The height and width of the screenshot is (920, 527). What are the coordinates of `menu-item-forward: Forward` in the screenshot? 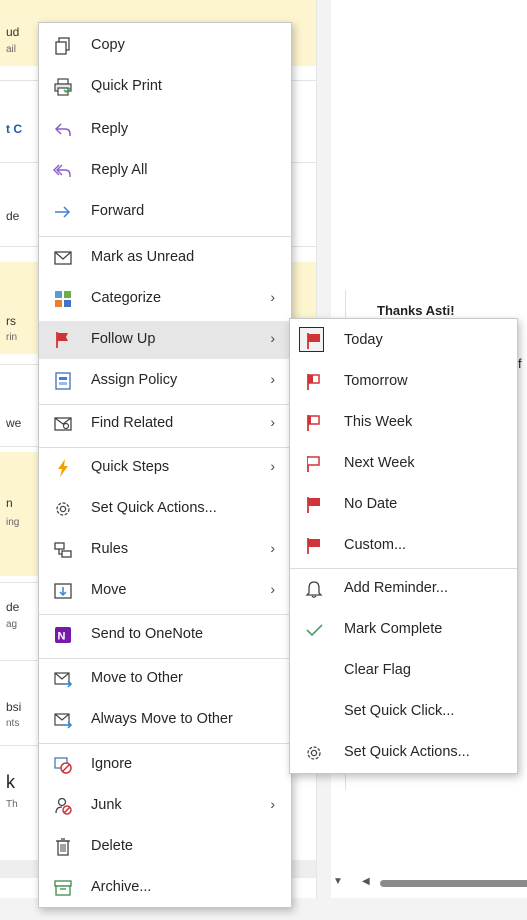 It's located at (165, 212).